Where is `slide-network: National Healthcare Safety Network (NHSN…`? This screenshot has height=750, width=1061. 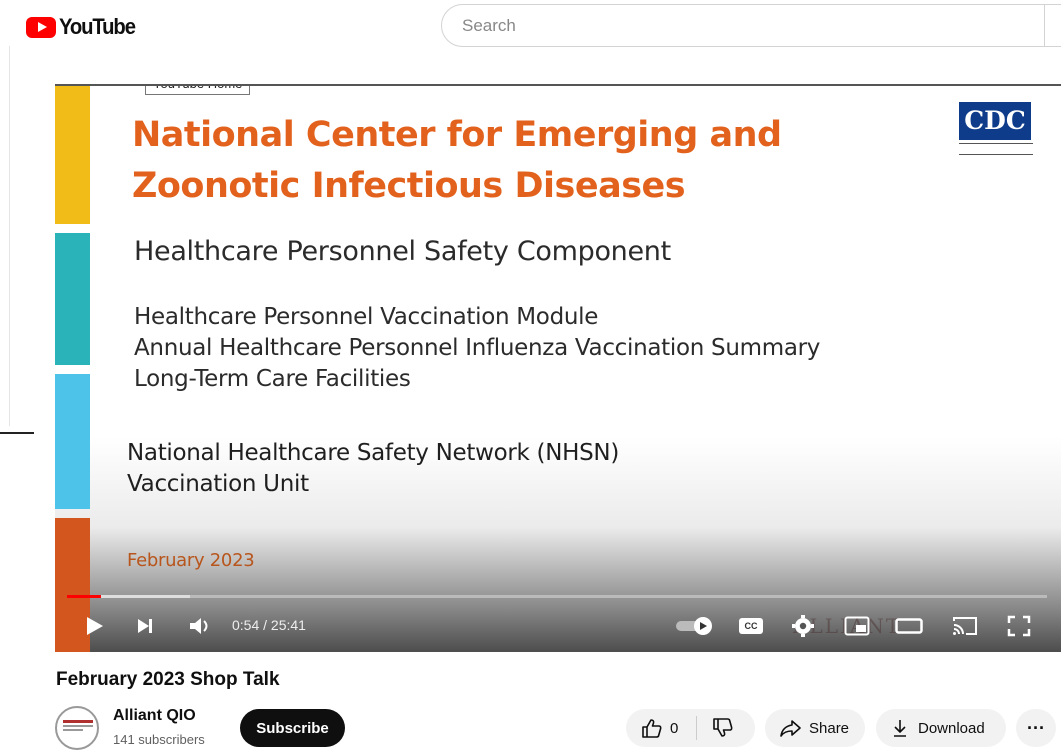
slide-network: National Healthcare Safety Network (NHSN… is located at coordinates (373, 469).